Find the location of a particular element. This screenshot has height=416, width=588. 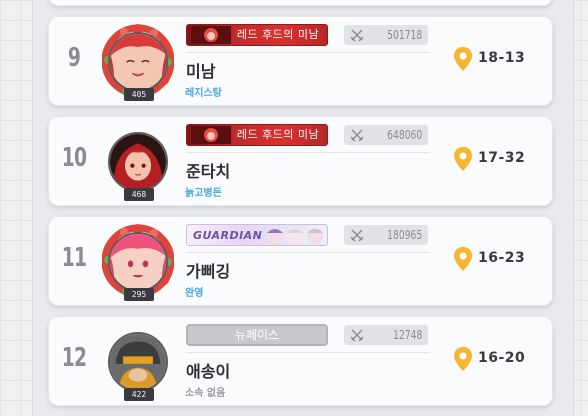

rank-number: 9 is located at coordinates (74, 58).